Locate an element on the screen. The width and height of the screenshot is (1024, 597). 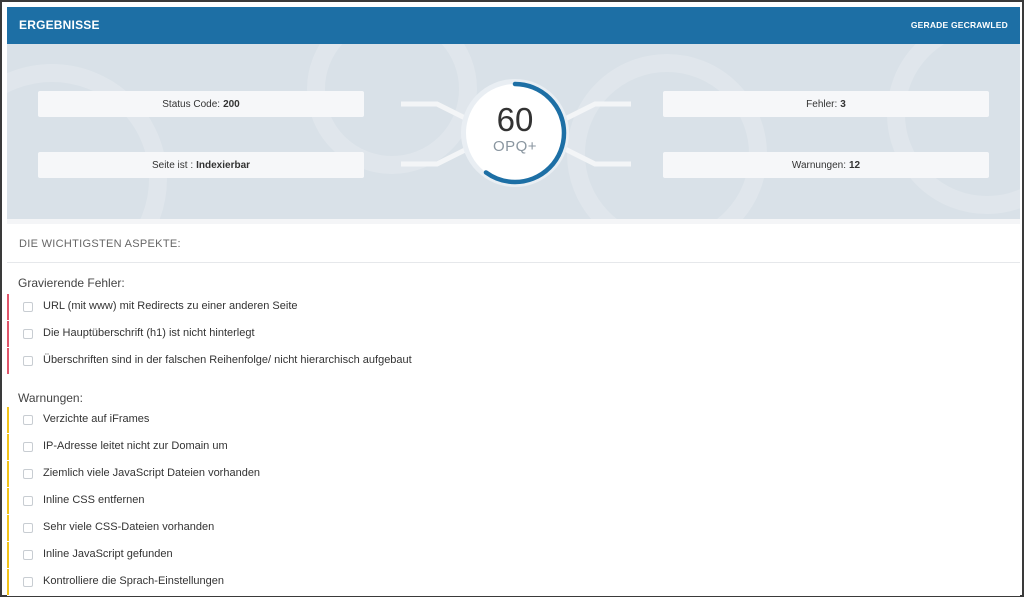
warning-item: Inline CSS entfernen is located at coordinates (513, 501).